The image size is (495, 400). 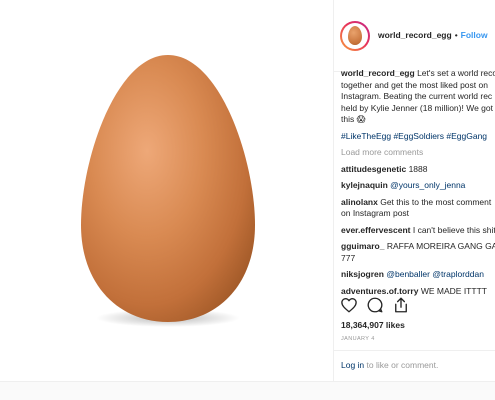 I want to click on comment-mention: @benballer @traplorddan, so click(x=435, y=274).